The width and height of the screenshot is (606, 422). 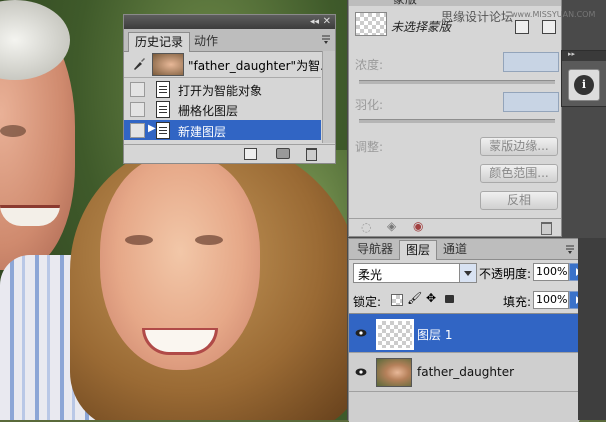 What do you see at coordinates (391, 226) in the screenshot?
I see `apply-mask-icon: ◈` at bounding box center [391, 226].